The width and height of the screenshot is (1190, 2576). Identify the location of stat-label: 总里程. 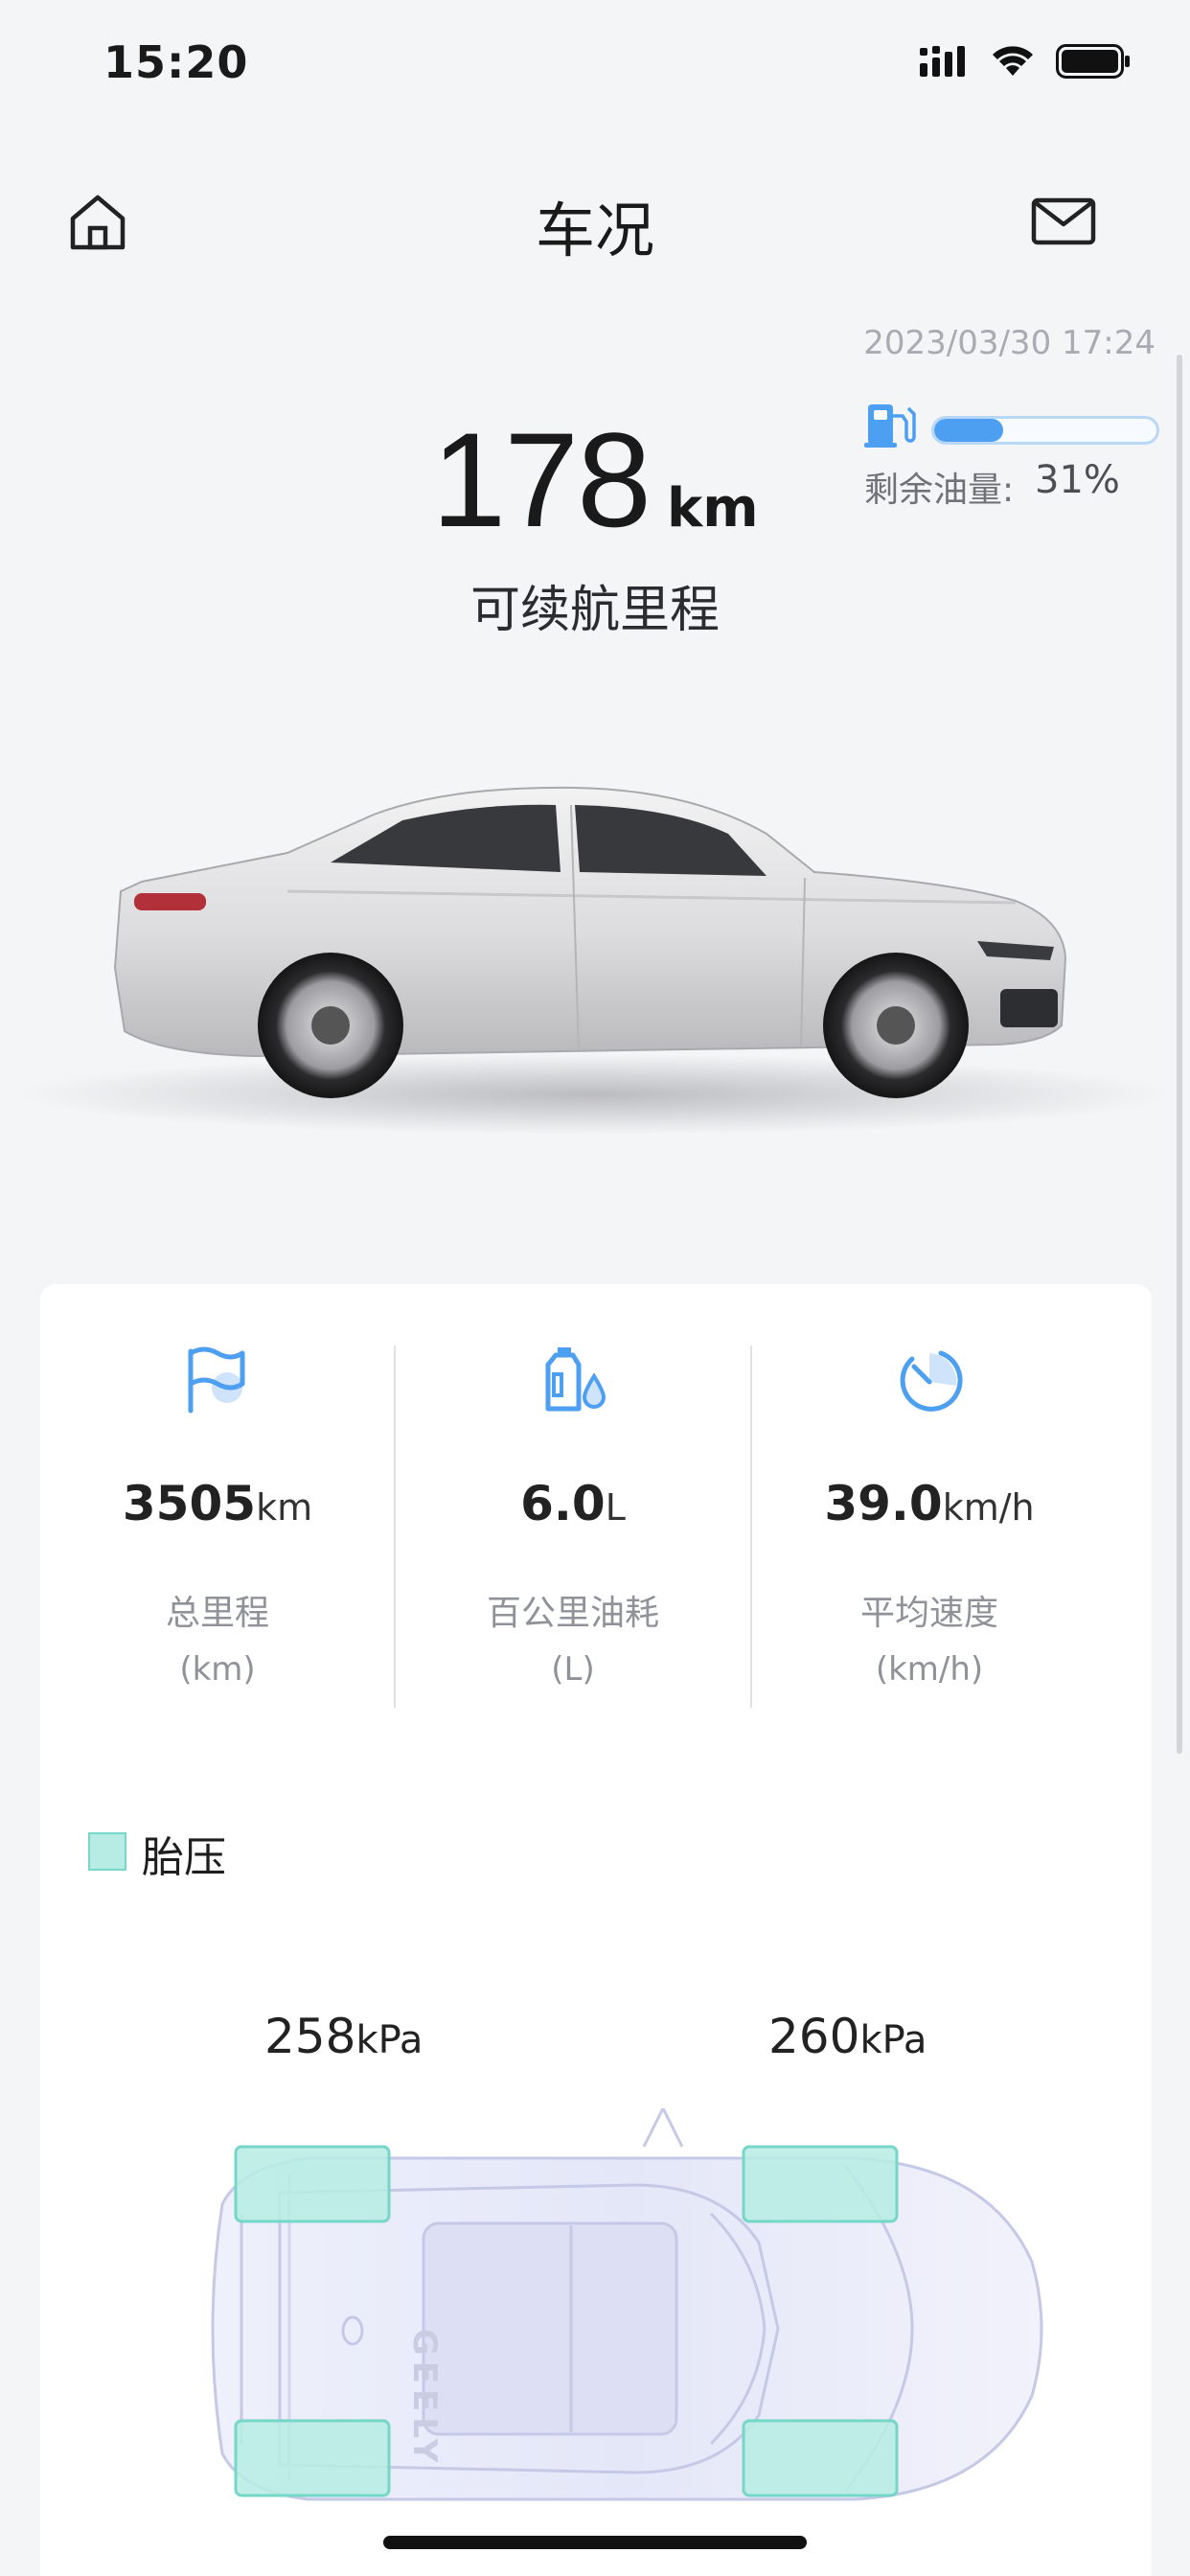
(217, 1613).